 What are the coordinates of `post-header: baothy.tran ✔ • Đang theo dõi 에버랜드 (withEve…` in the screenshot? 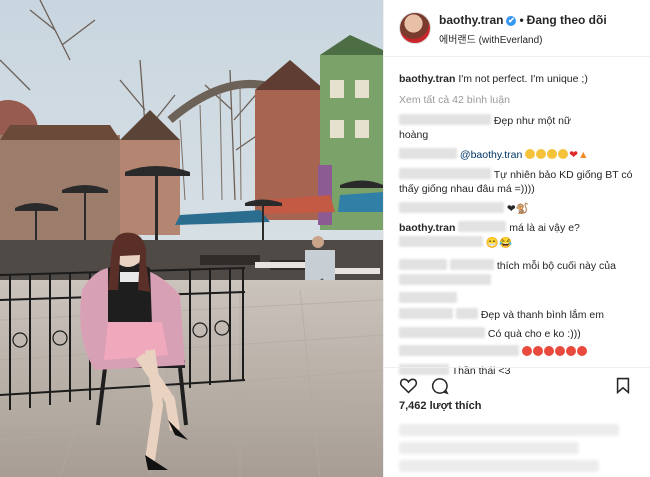 It's located at (517, 28).